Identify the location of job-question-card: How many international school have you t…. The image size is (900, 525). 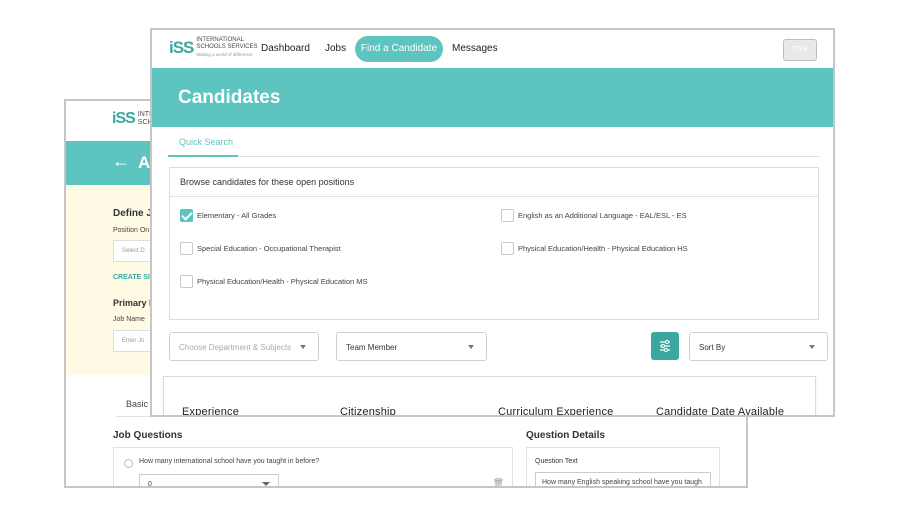
(313, 467).